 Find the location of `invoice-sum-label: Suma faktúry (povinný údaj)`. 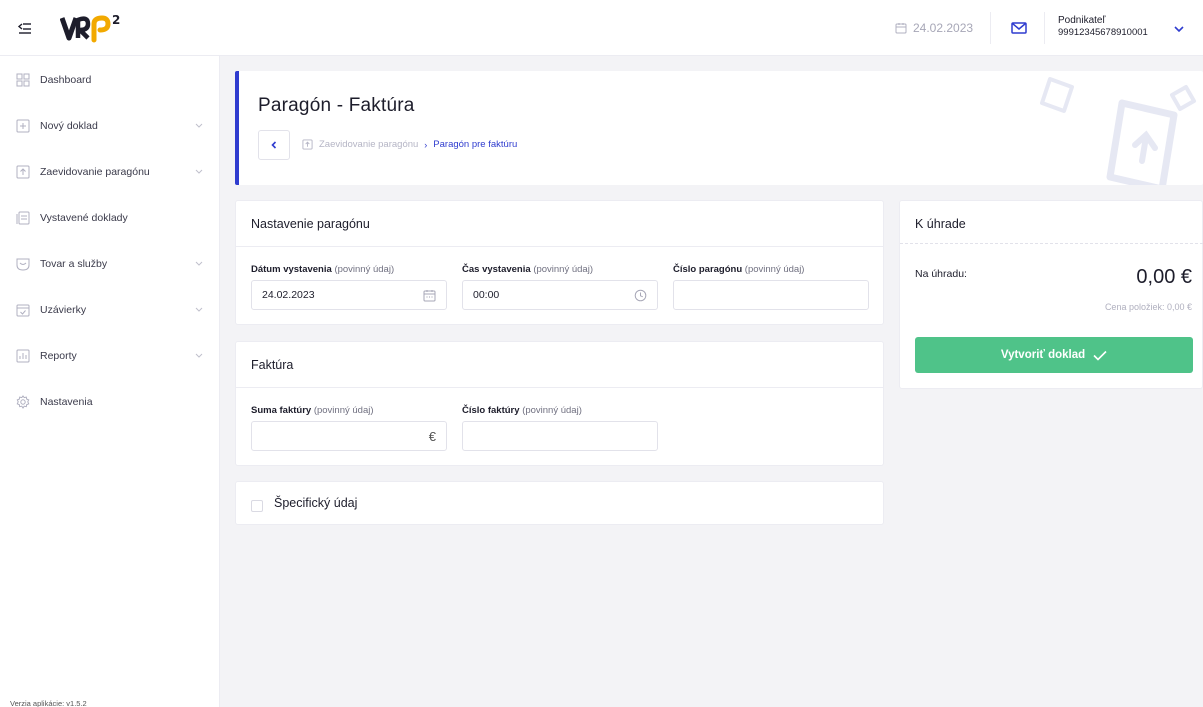

invoice-sum-label: Suma faktúry (povinný údaj) is located at coordinates (312, 410).